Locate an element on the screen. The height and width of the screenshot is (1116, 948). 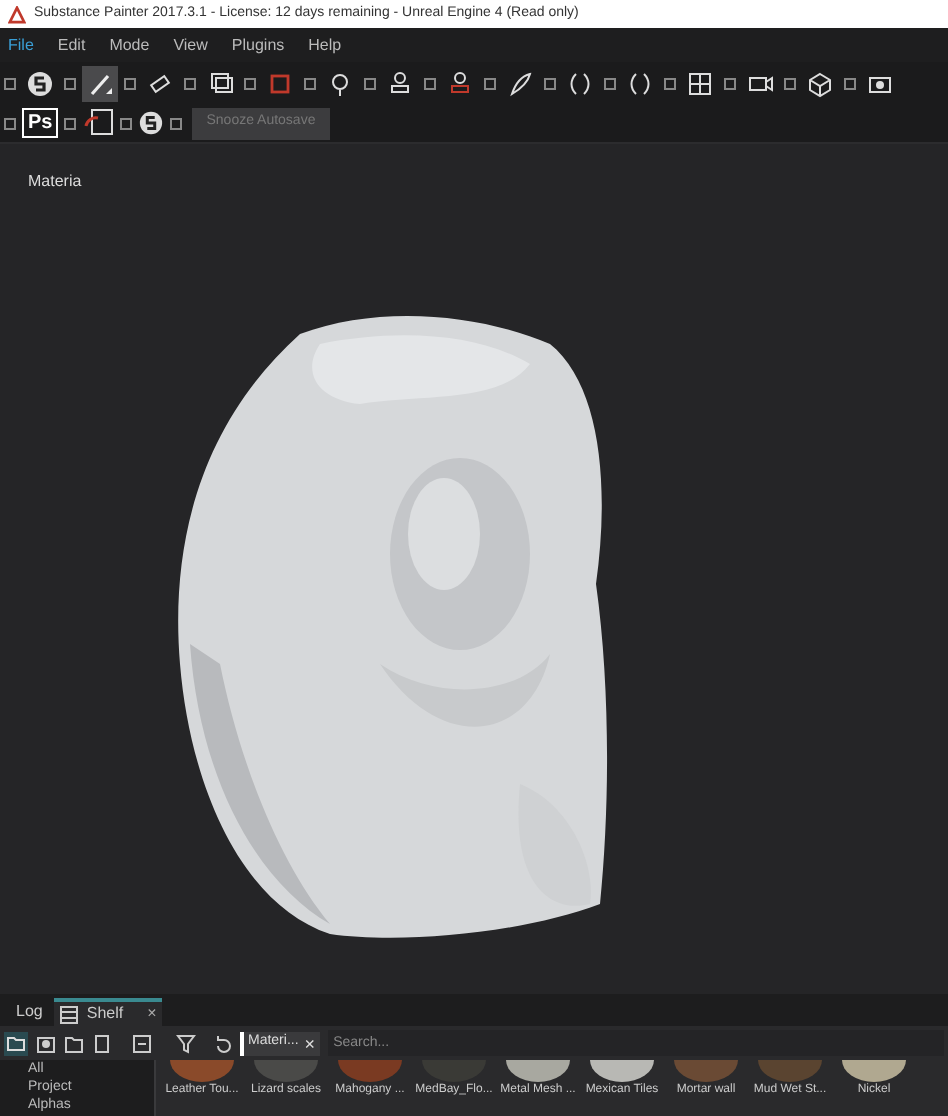
undo-icon is located at coordinates (222, 1043).